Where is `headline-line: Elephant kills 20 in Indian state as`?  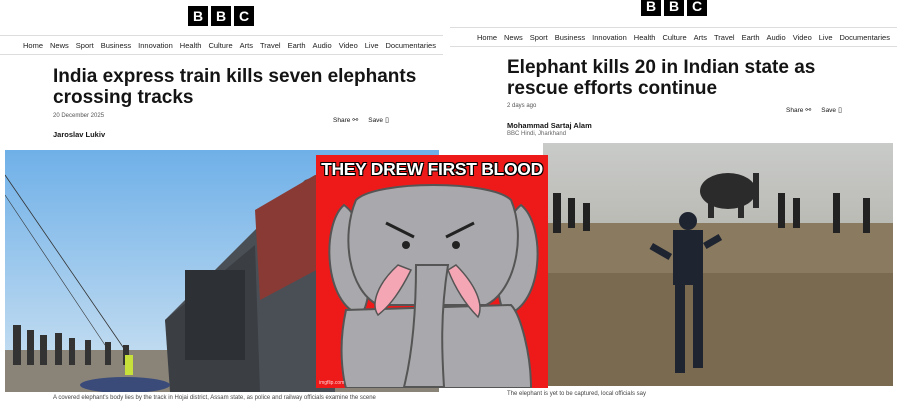 headline-line: Elephant kills 20 in Indian state as is located at coordinates (661, 67).